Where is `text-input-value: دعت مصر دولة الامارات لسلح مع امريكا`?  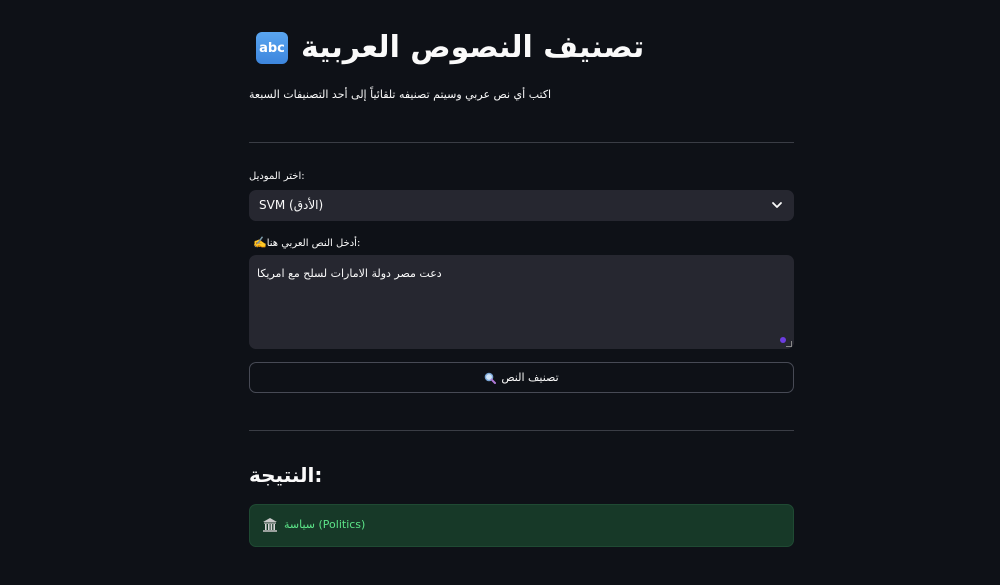 text-input-value: دعت مصر دولة الامارات لسلح مع امريكا is located at coordinates (349, 273).